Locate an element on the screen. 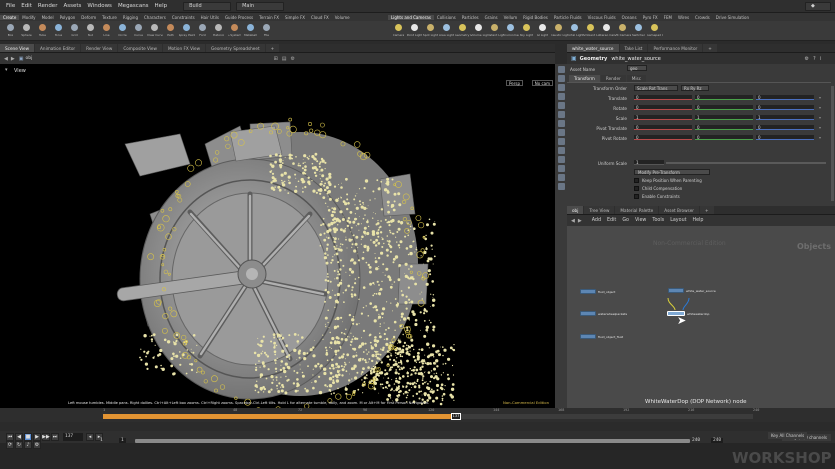 The height and width of the screenshot is (469, 835). shelf-tab-guide-process: Guide Process is located at coordinates (239, 17).